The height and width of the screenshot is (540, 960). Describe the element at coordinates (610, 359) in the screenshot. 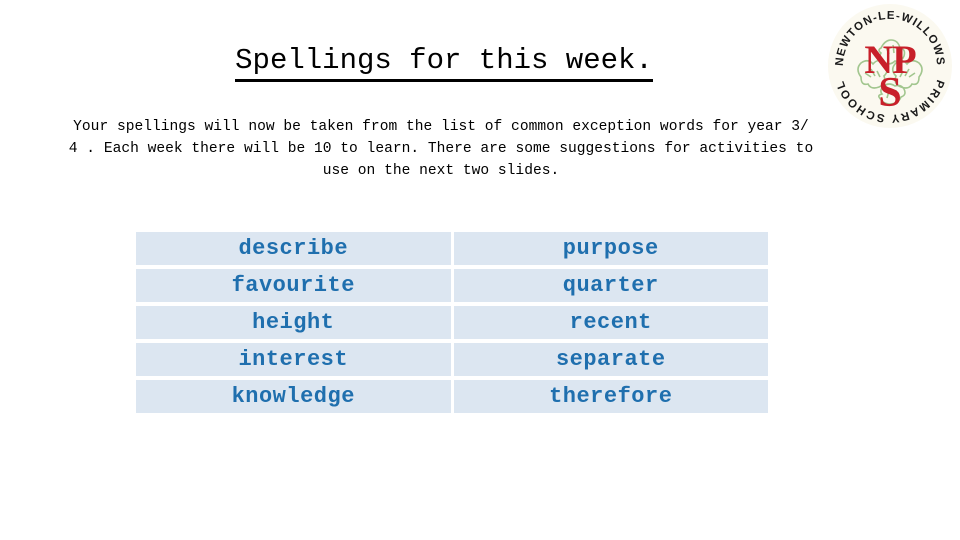

I see `word-cell: separate` at that location.